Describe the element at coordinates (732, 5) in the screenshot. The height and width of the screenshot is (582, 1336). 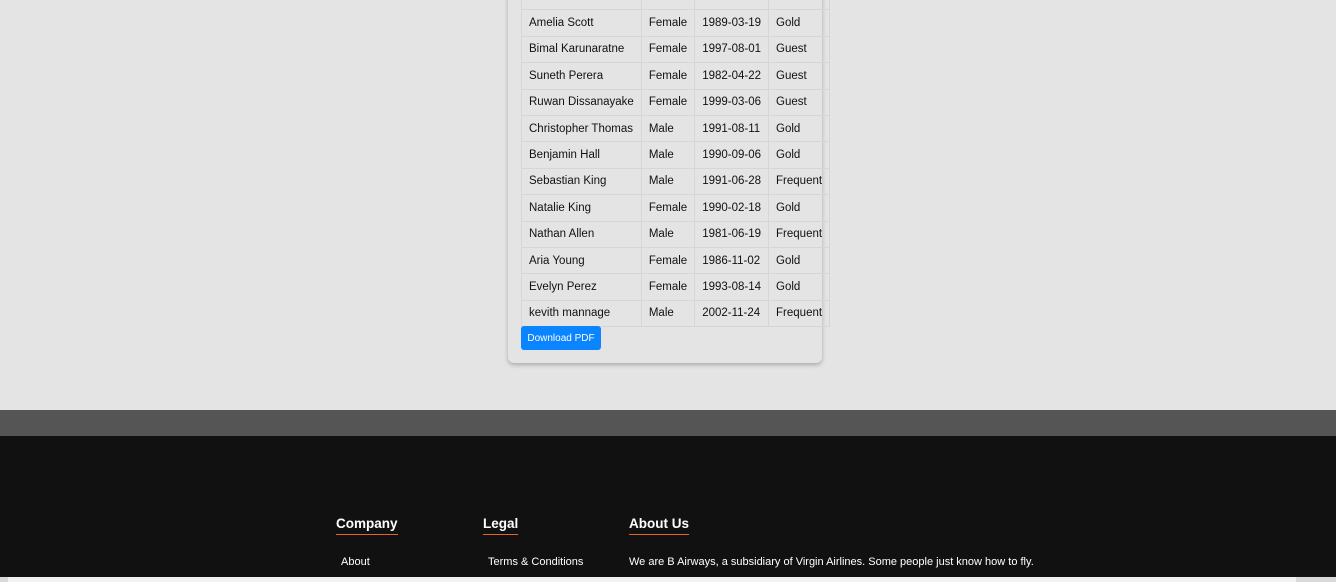
I see `member-dob-cell: 1995-06-22` at that location.